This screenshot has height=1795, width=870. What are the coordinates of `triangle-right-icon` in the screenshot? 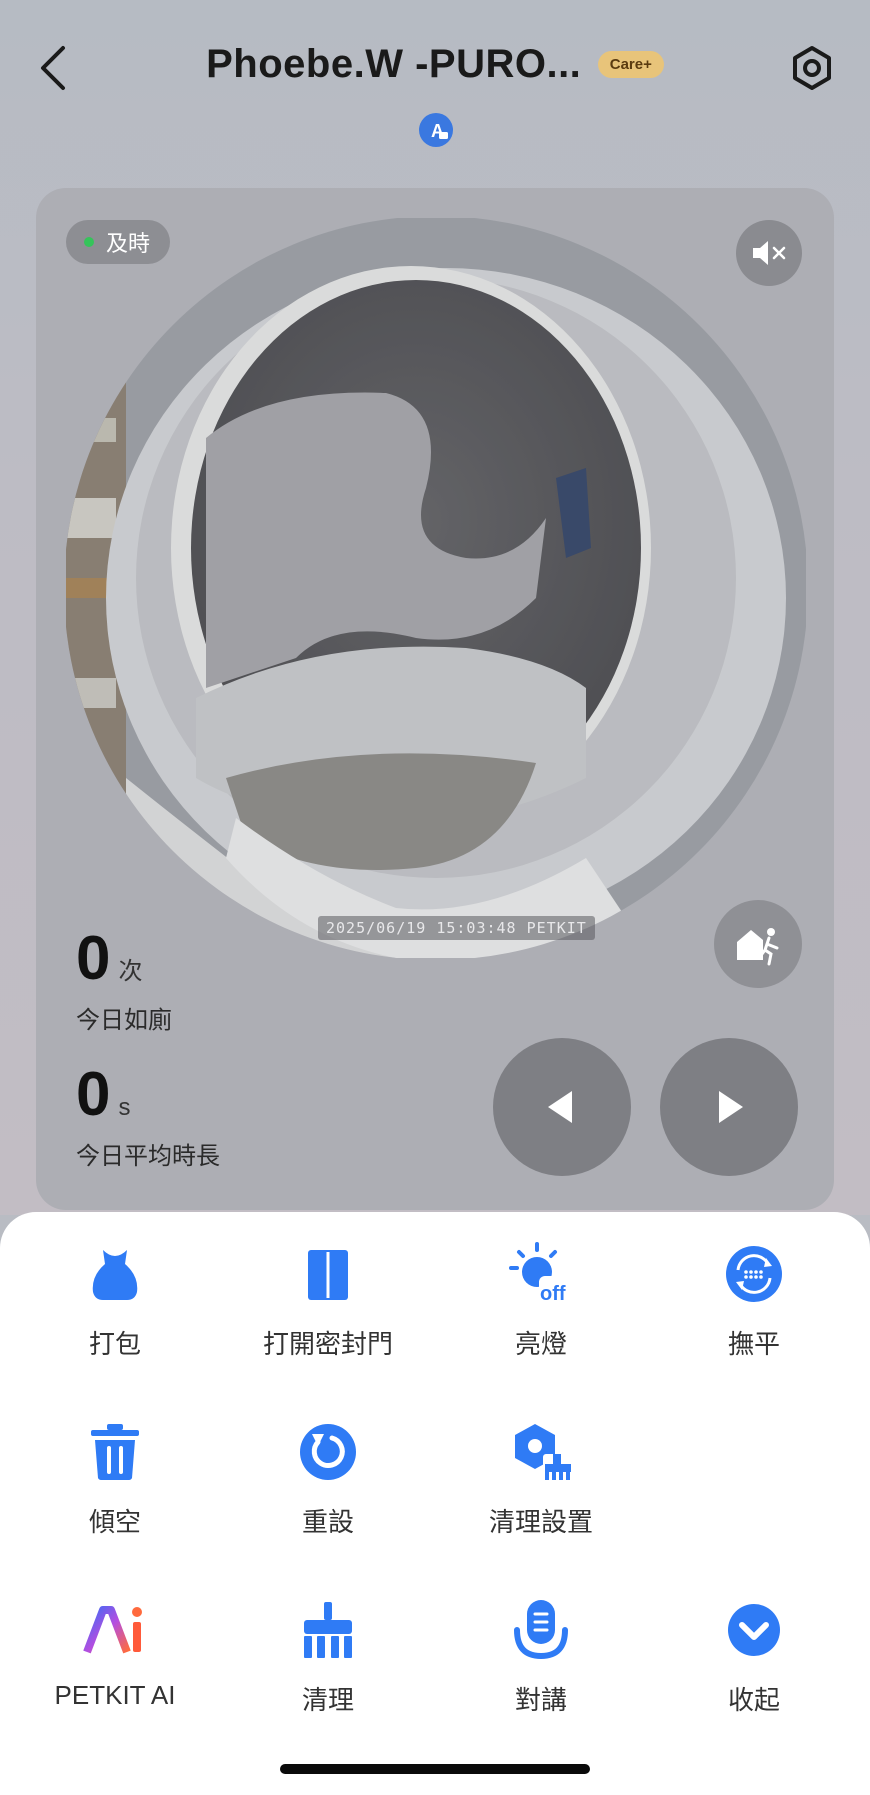 It's located at (731, 1107).